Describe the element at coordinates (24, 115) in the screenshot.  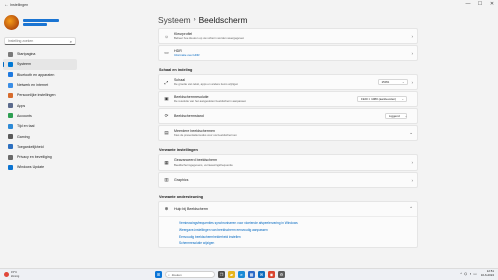
I see `sidebar-item-label: Accounts` at that location.